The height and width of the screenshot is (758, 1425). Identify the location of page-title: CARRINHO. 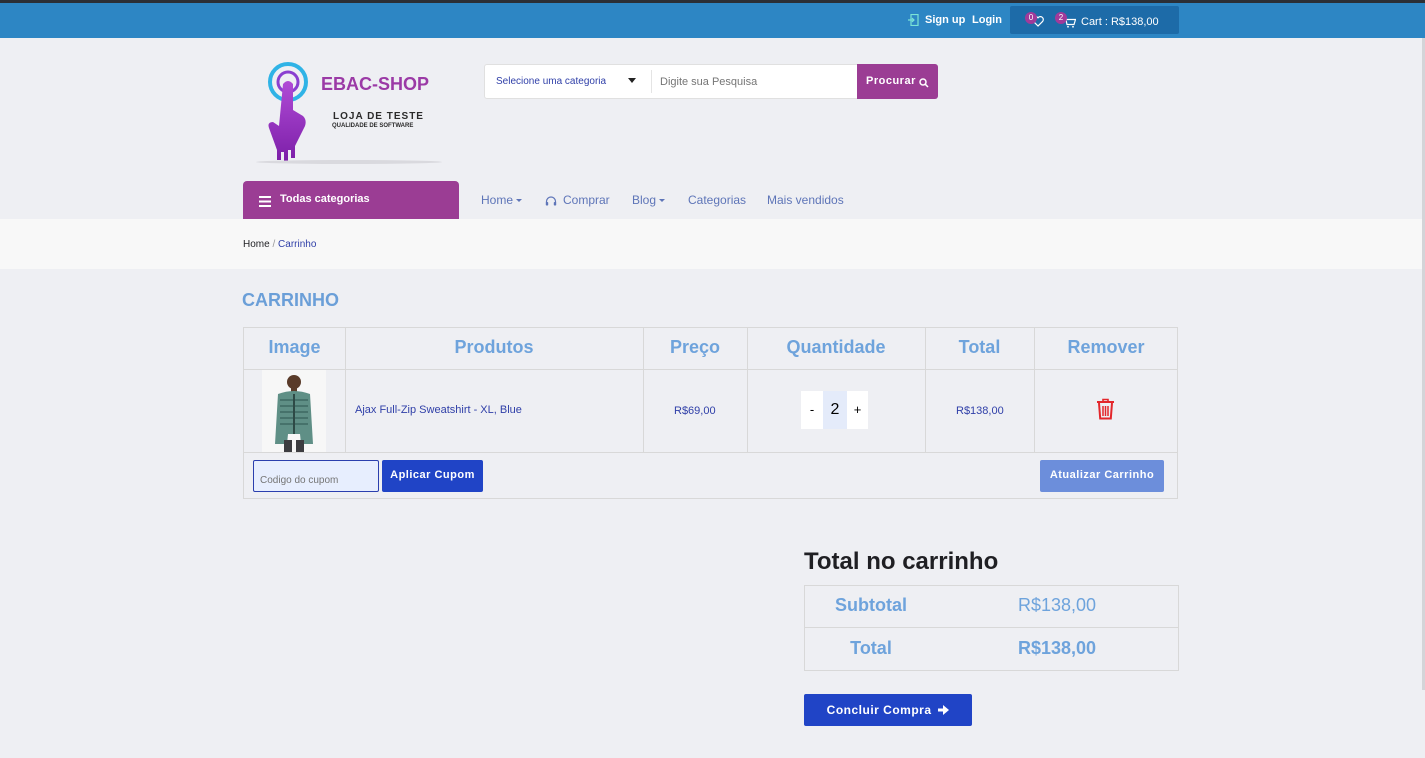
(290, 300).